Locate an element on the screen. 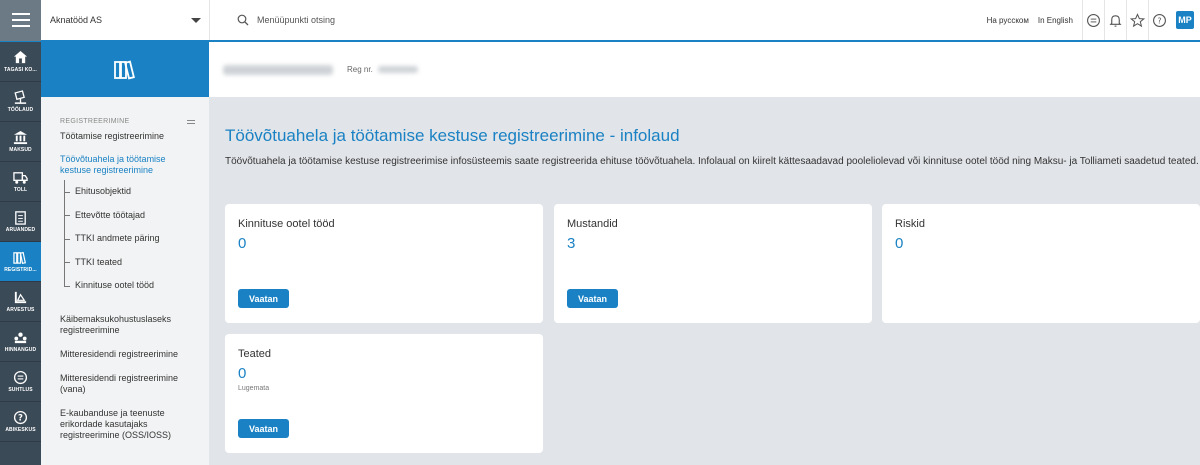 The width and height of the screenshot is (1200, 465). card-pending-work: Kinnituse ootel tööd 0 Vaatan is located at coordinates (384, 263).